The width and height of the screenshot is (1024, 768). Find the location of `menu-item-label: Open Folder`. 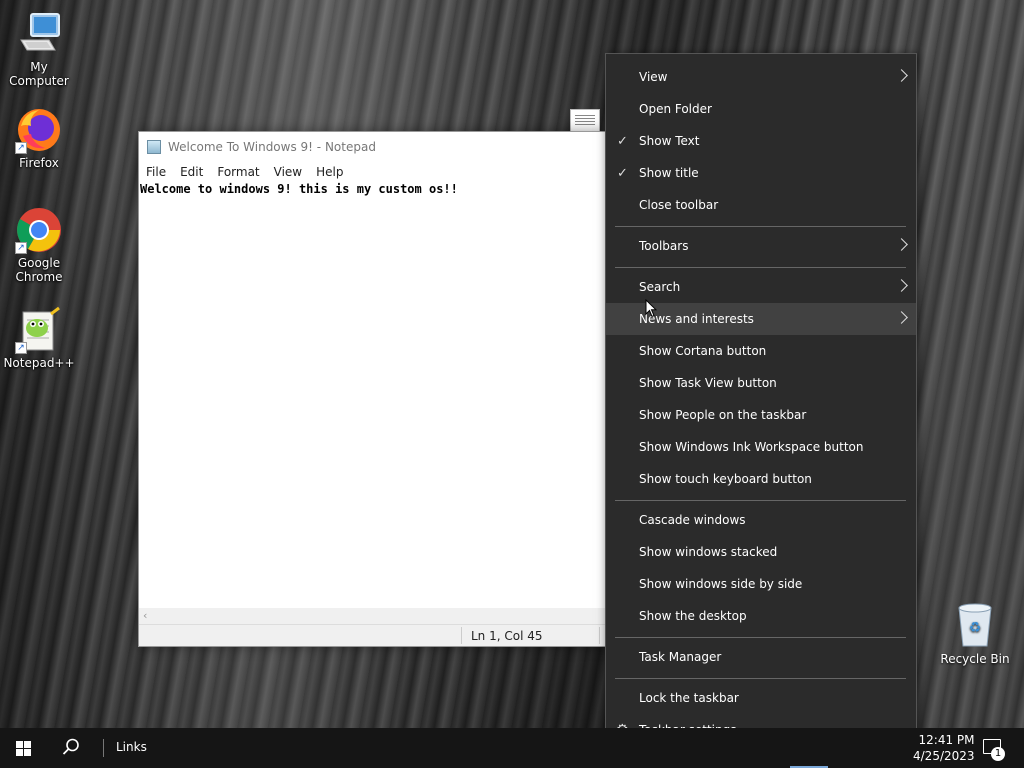

menu-item-label: Open Folder is located at coordinates (675, 109).